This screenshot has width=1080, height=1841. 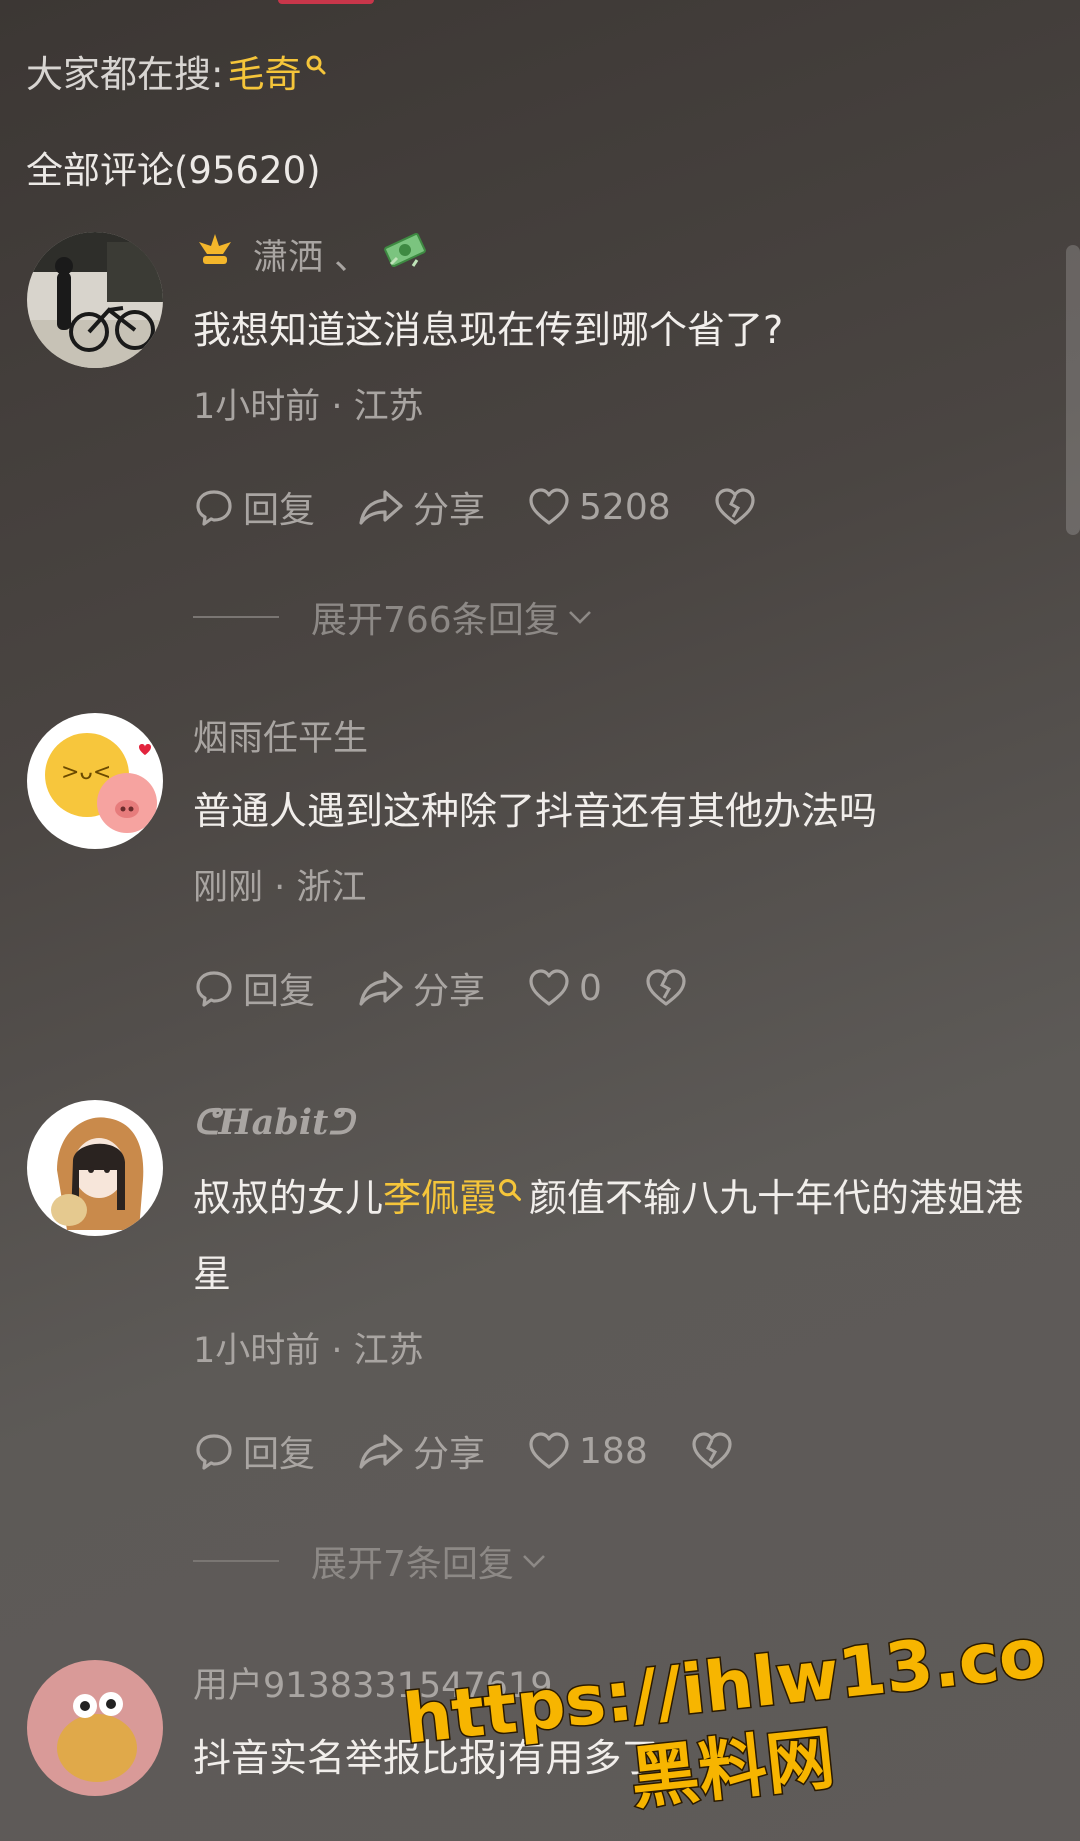 I want to click on avatar: >ᴗ<, so click(x=95, y=781).